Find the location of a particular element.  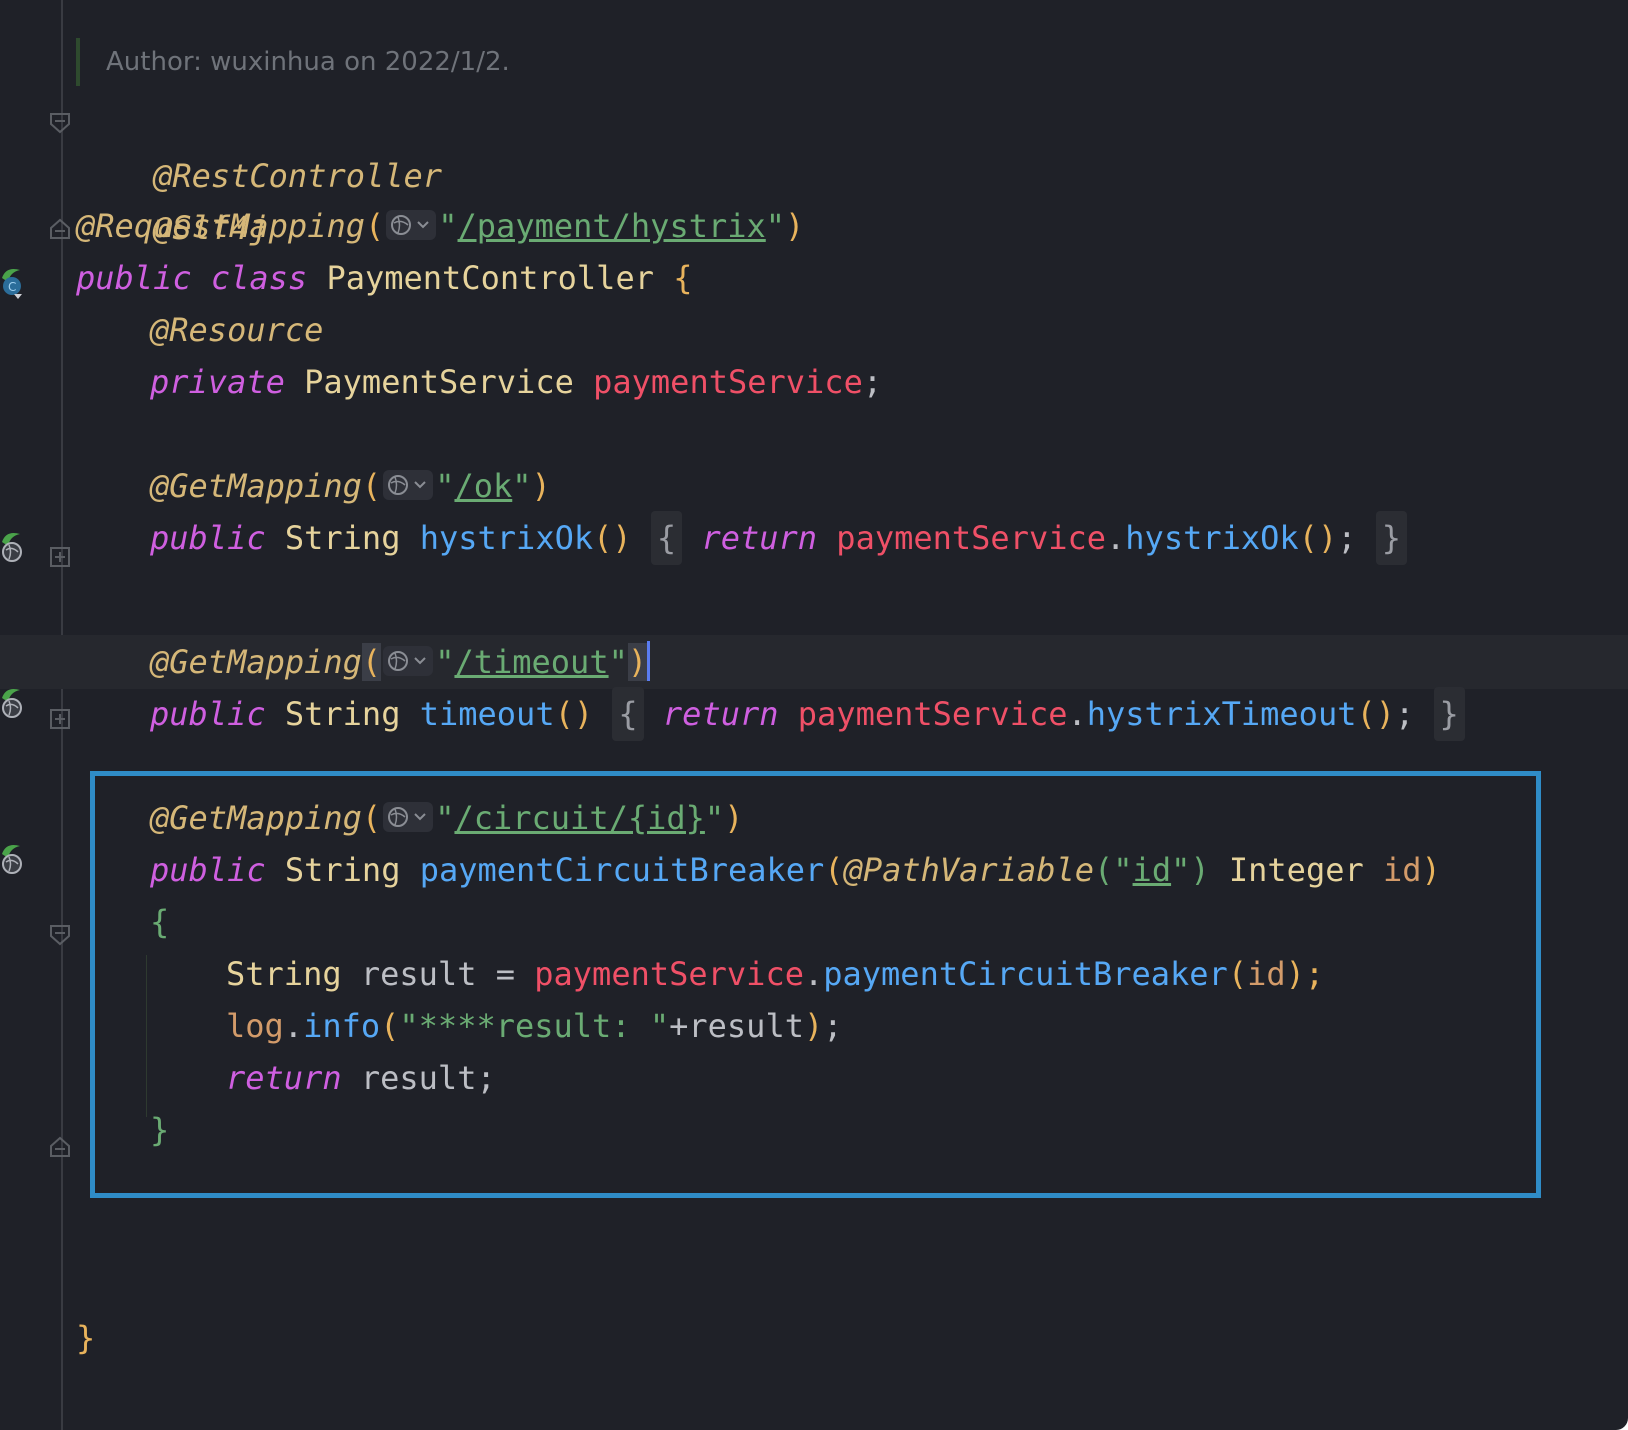

code-line: @Slf4j is located at coordinates (172, 197).